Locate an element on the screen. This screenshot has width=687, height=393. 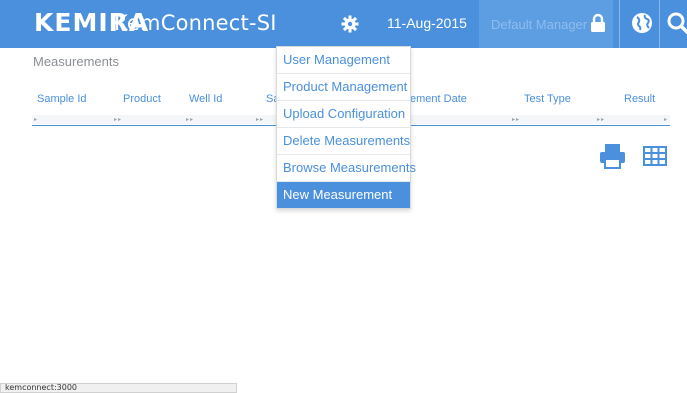
page-title: Measurements is located at coordinates (76, 61).